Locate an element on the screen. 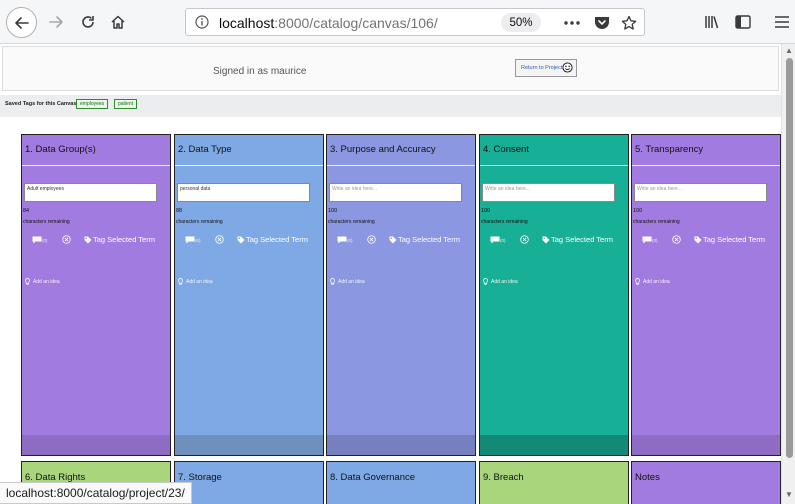 The height and width of the screenshot is (504, 795). more-dots-icon is located at coordinates (572, 23).